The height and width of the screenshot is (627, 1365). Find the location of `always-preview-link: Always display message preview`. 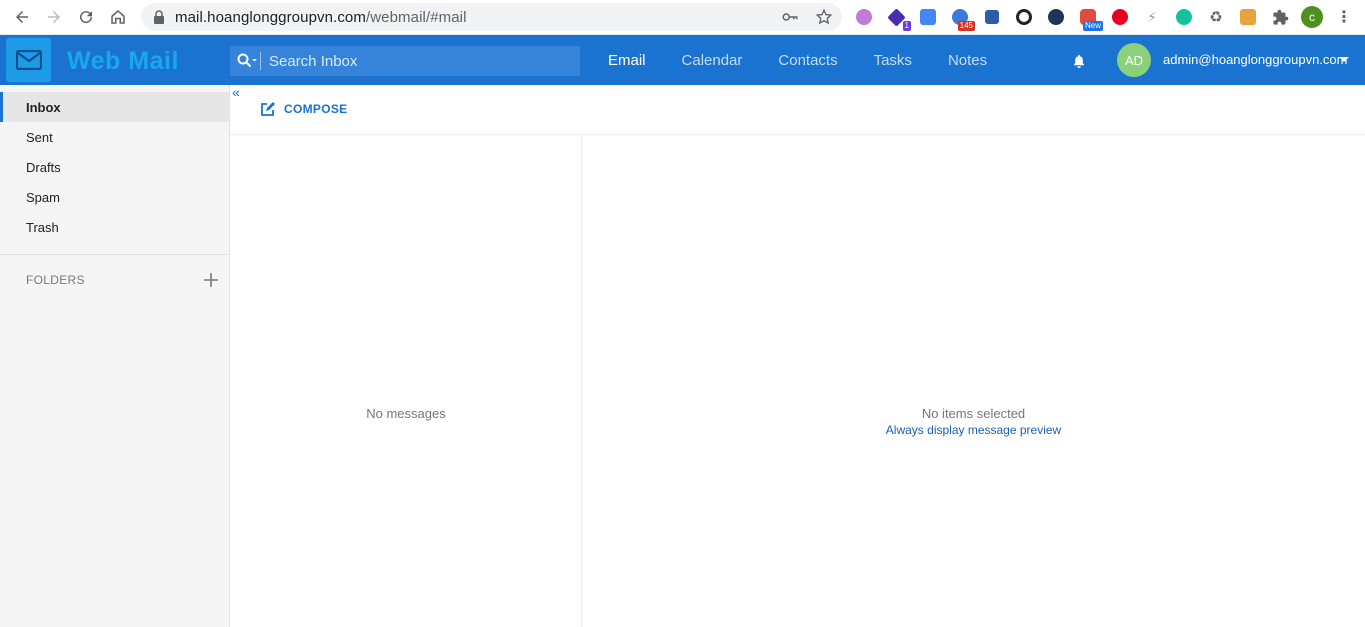

always-preview-link: Always display message preview is located at coordinates (973, 430).